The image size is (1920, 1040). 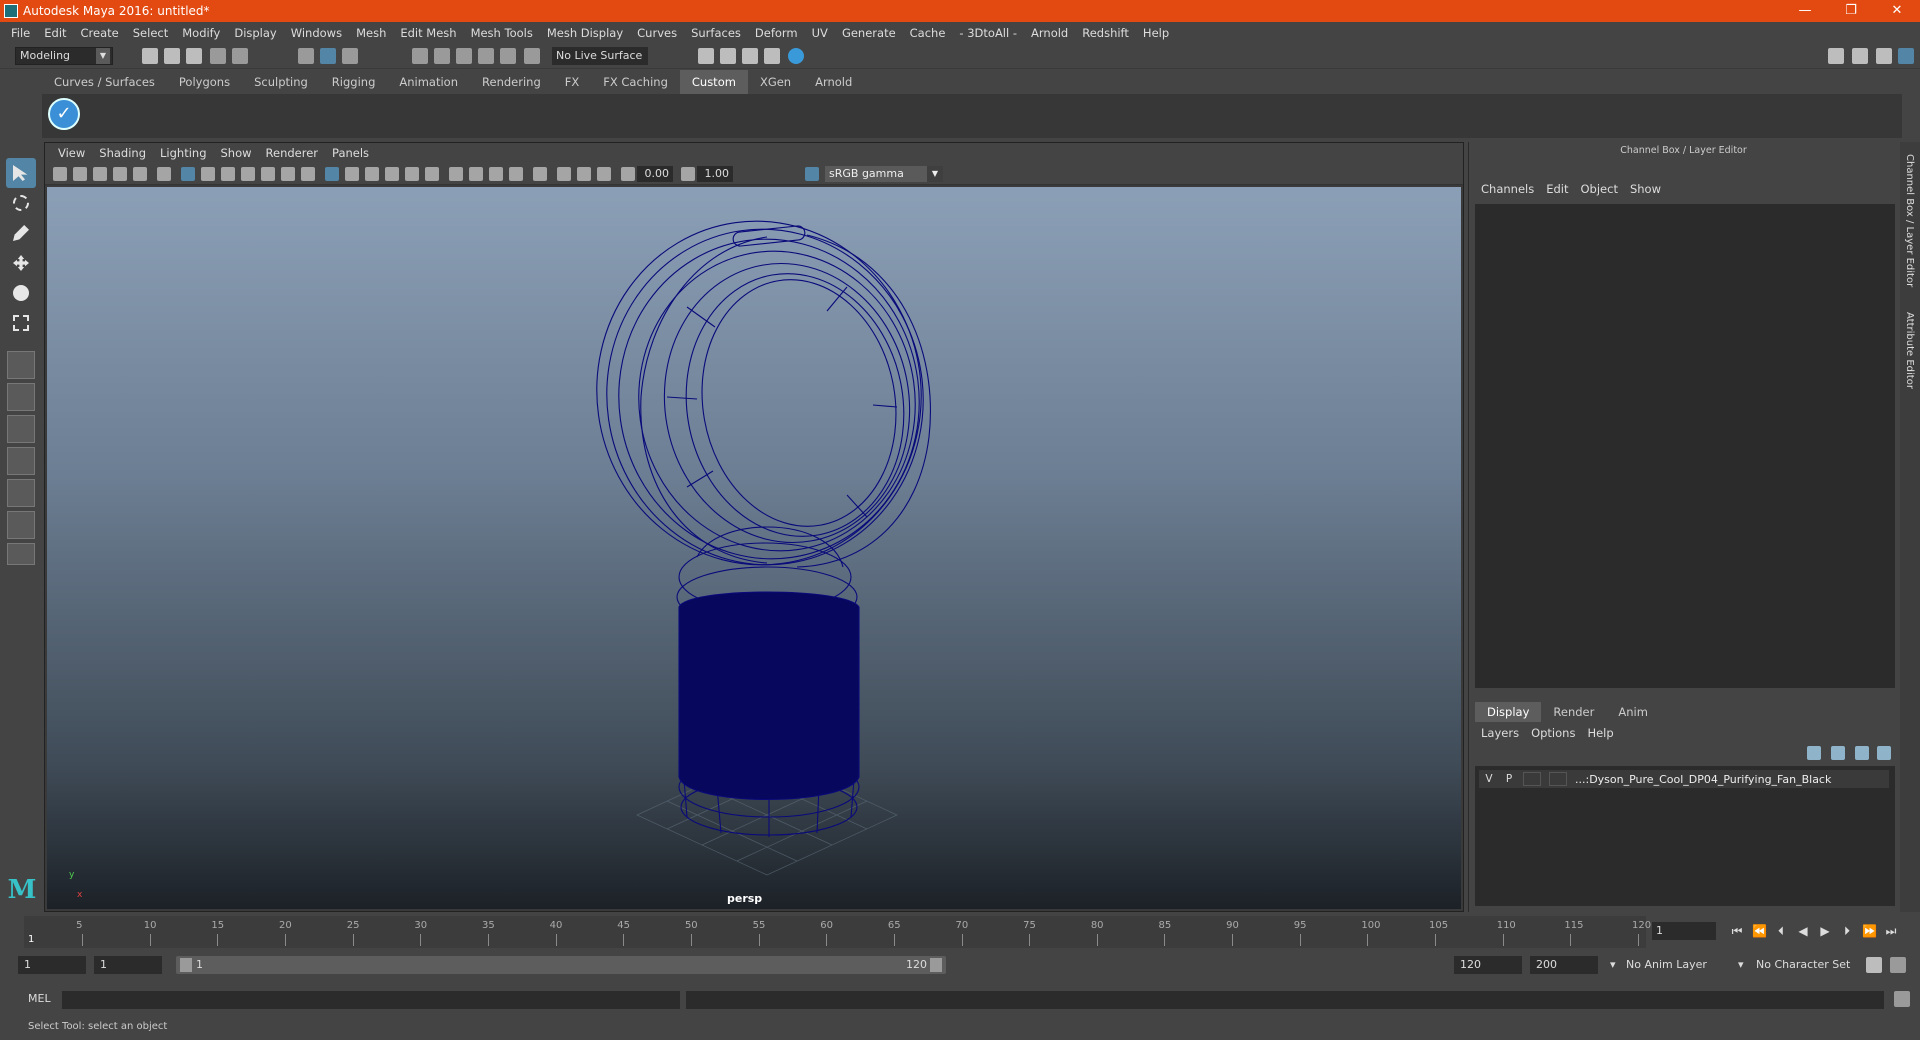 What do you see at coordinates (268, 174) in the screenshot?
I see `field-chart-icon` at bounding box center [268, 174].